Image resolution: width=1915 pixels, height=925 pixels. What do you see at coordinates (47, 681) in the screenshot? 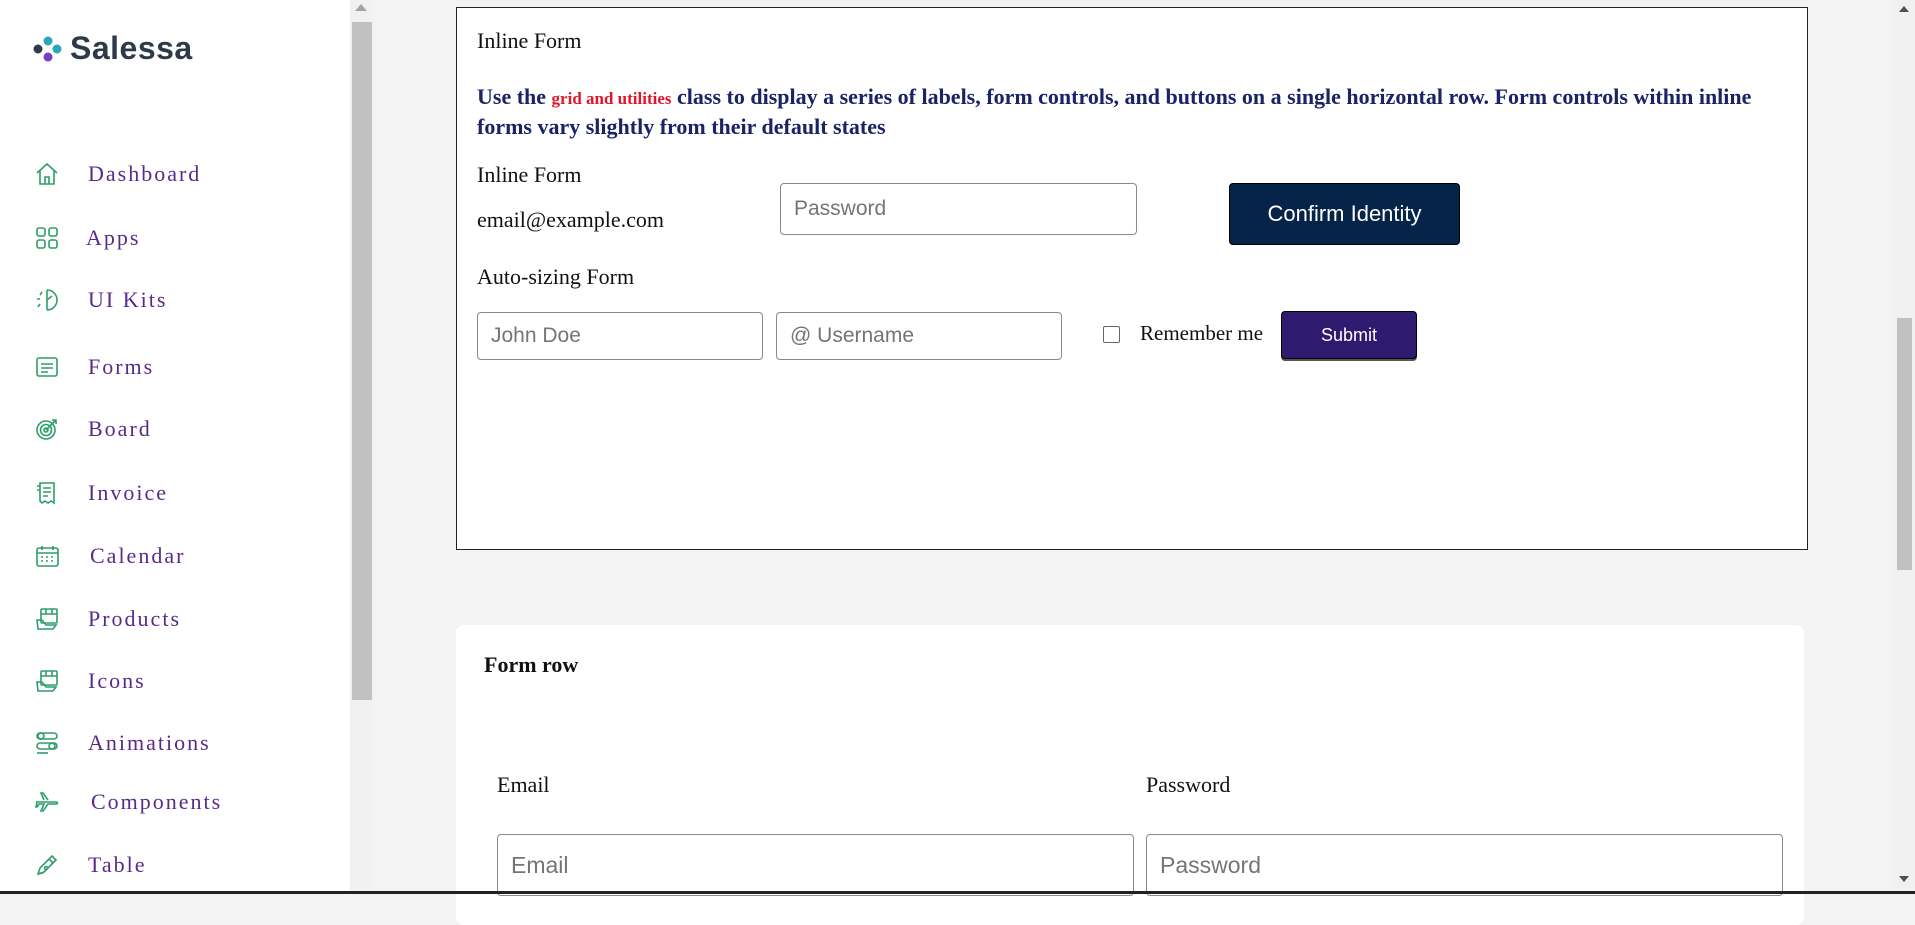
I see `icons-icon` at bounding box center [47, 681].